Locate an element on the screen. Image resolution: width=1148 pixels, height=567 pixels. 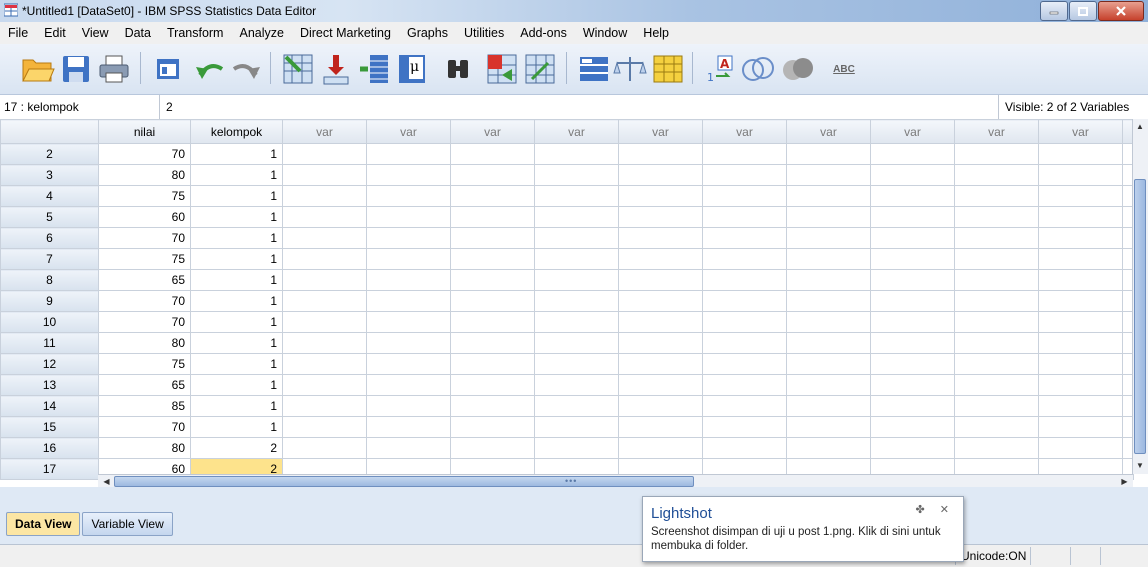
split-file-button is located at coordinates (594, 69).